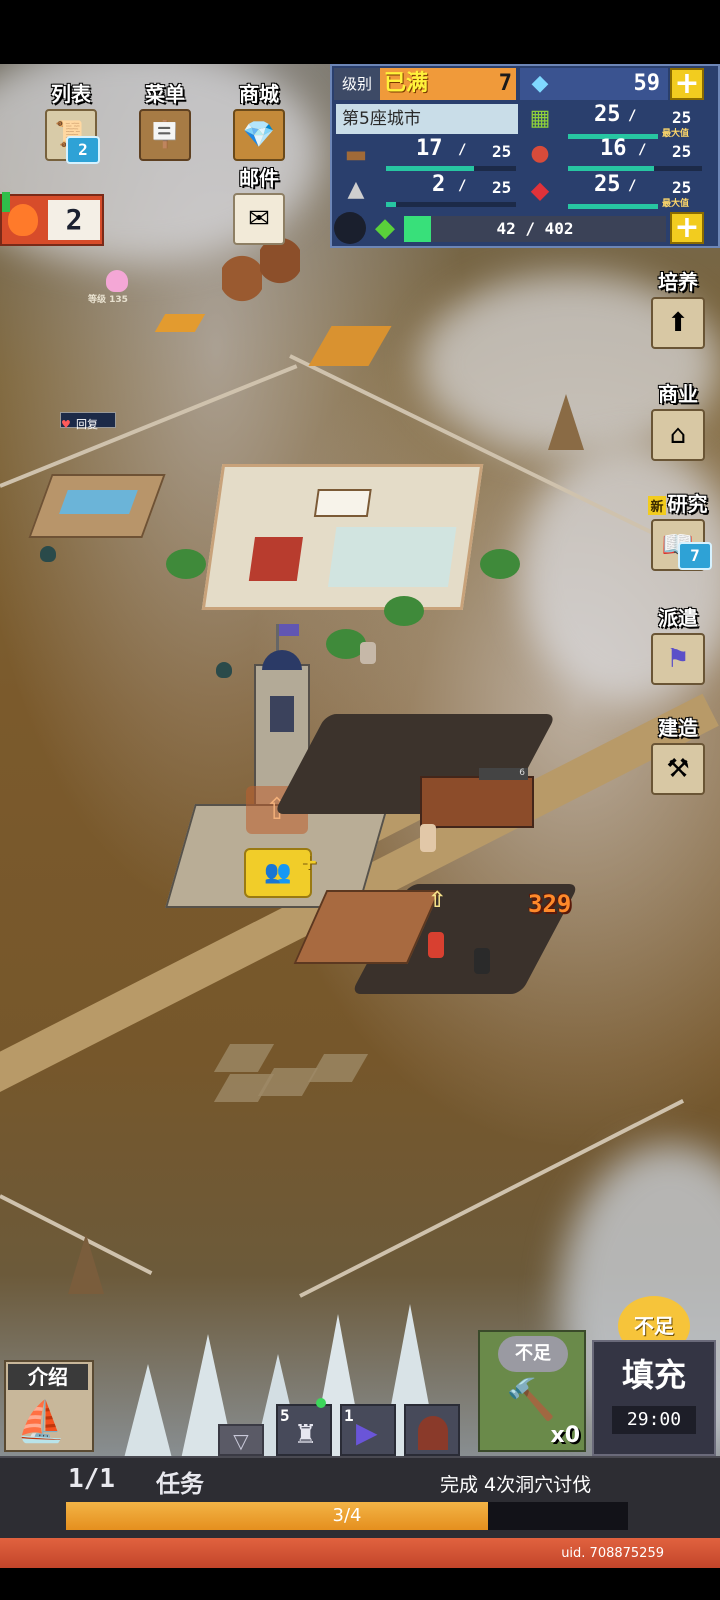 The height and width of the screenshot is (1600, 720). I want to click on fill-label: 填充, so click(653, 1375).